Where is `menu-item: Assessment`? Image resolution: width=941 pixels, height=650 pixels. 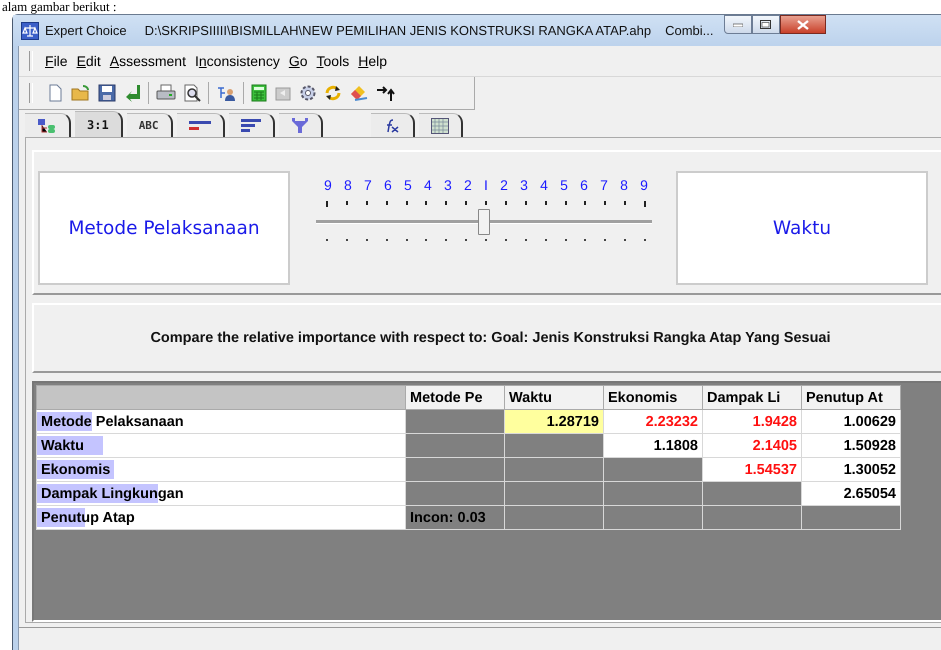
menu-item: Assessment is located at coordinates (147, 61).